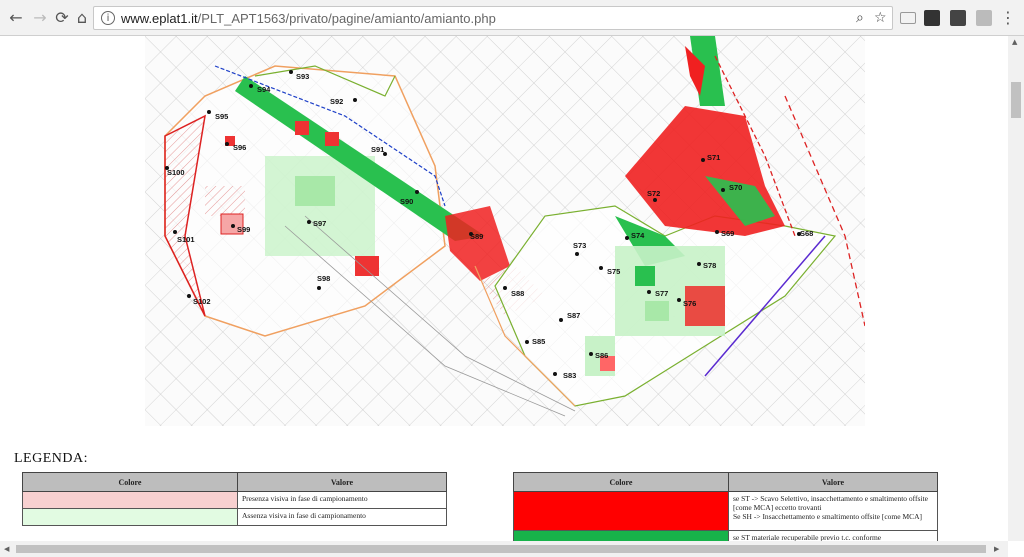 The height and width of the screenshot is (557, 1024). I want to click on svg-text: S83, so click(569, 375).